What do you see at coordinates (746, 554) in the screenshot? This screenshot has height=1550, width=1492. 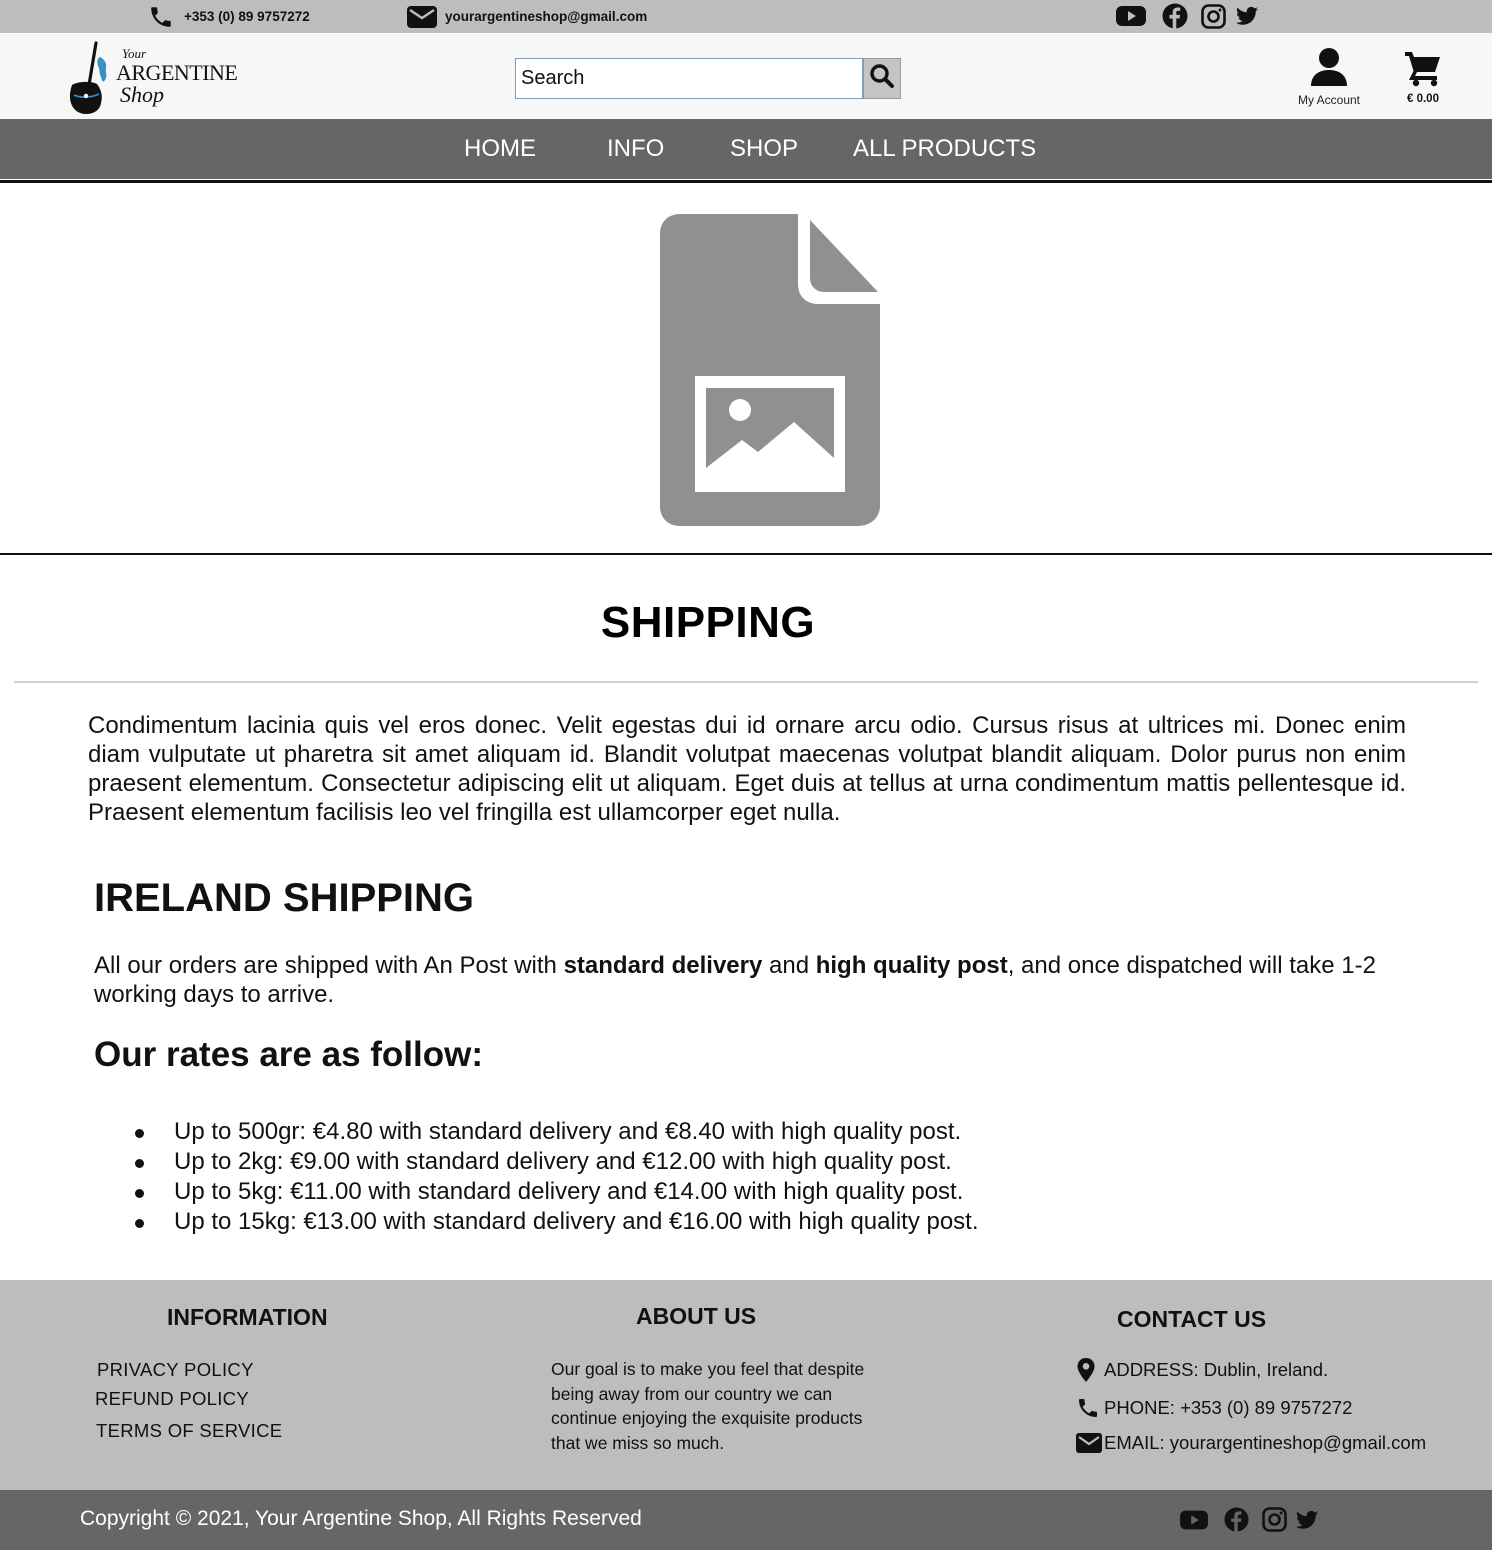 I see `hero-divider` at bounding box center [746, 554].